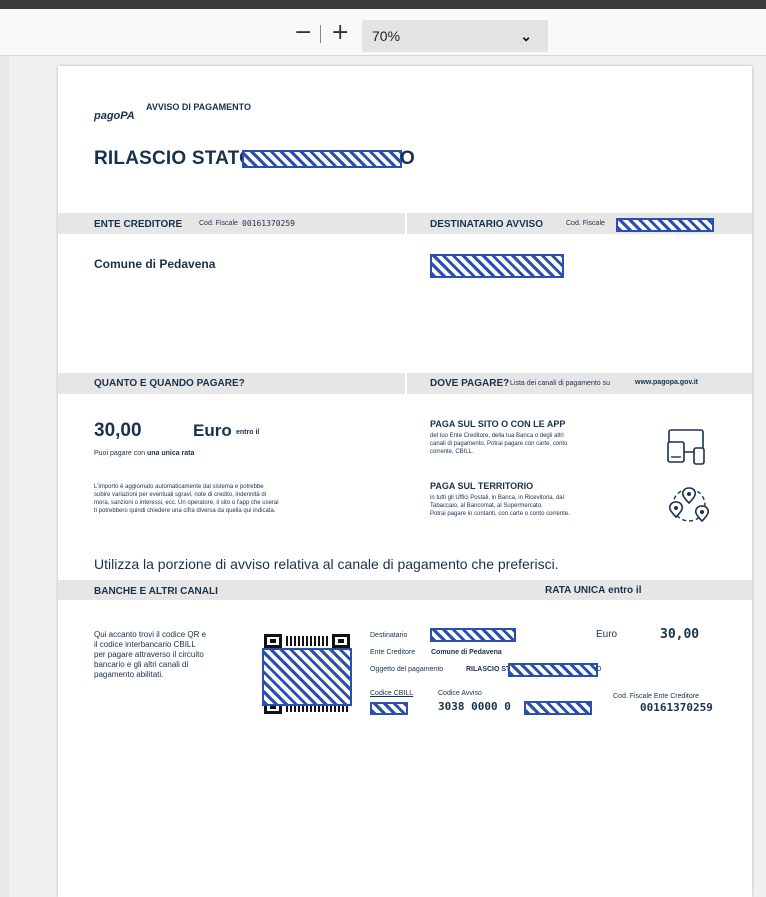 The height and width of the screenshot is (897, 766). Describe the element at coordinates (599, 669) in the screenshot. I see `oggetto-tail: O` at that location.